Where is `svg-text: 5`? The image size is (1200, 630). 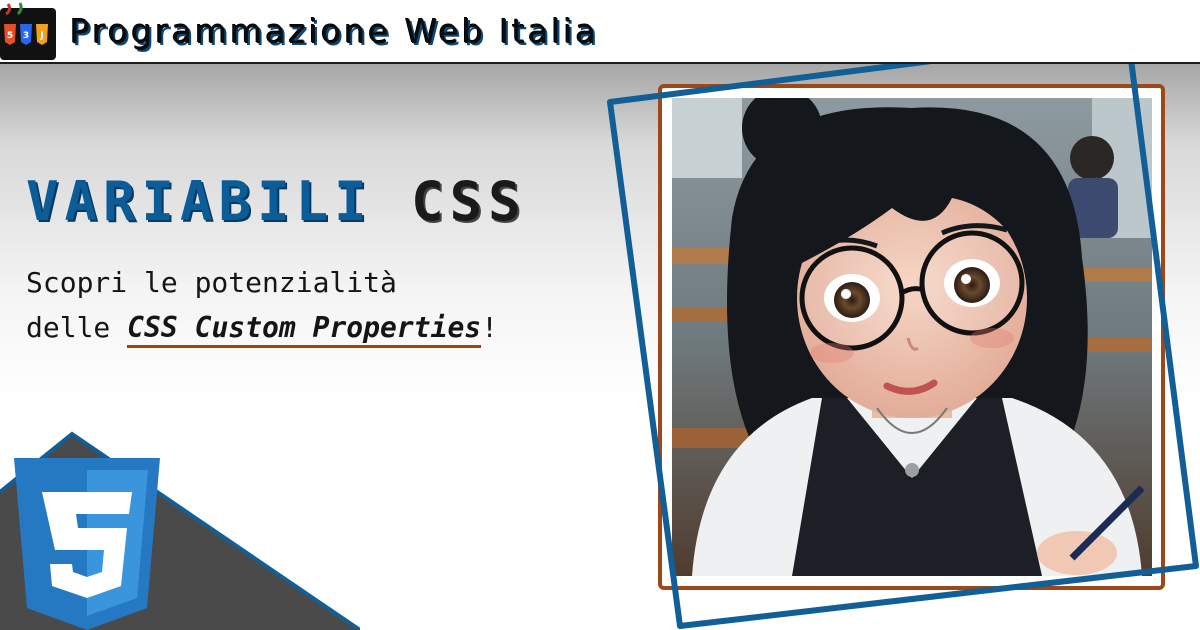
svg-text: 5 is located at coordinates (10, 36).